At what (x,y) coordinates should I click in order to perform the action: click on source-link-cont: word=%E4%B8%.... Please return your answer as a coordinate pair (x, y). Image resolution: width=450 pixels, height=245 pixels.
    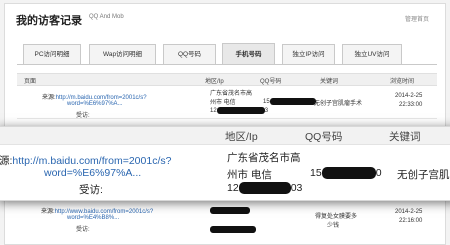
    Looking at the image, I should click on (93, 218).